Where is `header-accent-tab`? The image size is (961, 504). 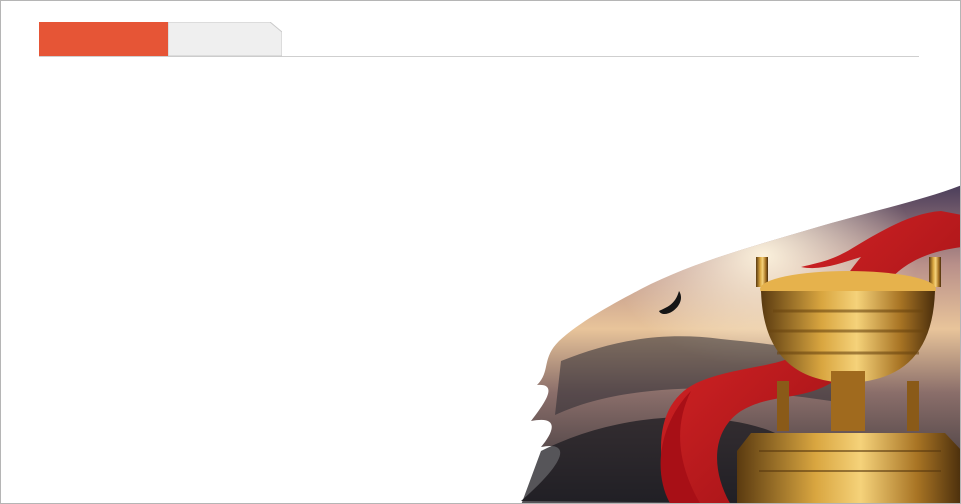
header-accent-tab is located at coordinates (103, 39).